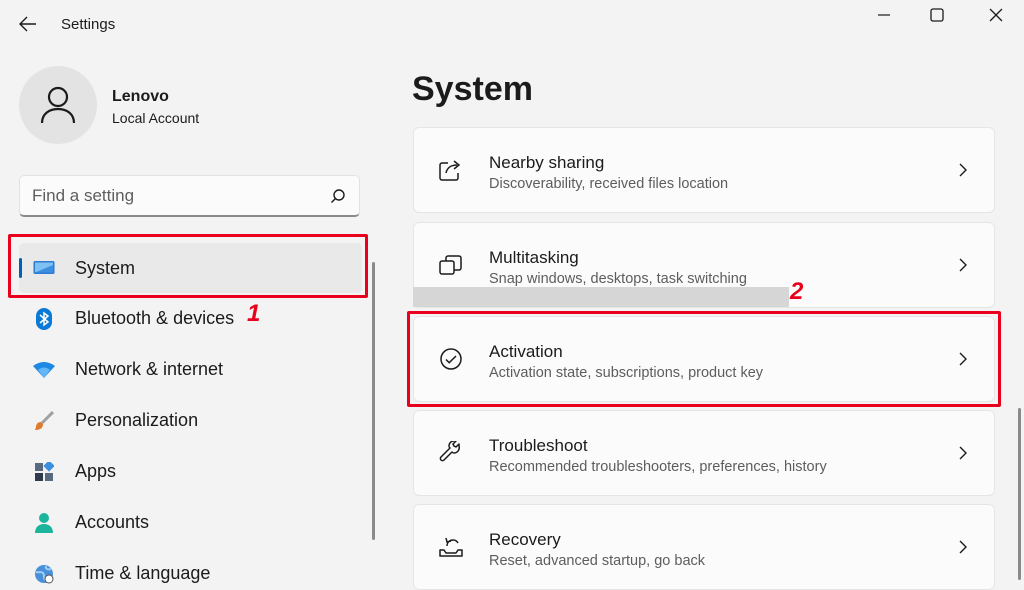 The width and height of the screenshot is (1024, 590). What do you see at coordinates (451, 547) in the screenshot?
I see `recovery-icon` at bounding box center [451, 547].